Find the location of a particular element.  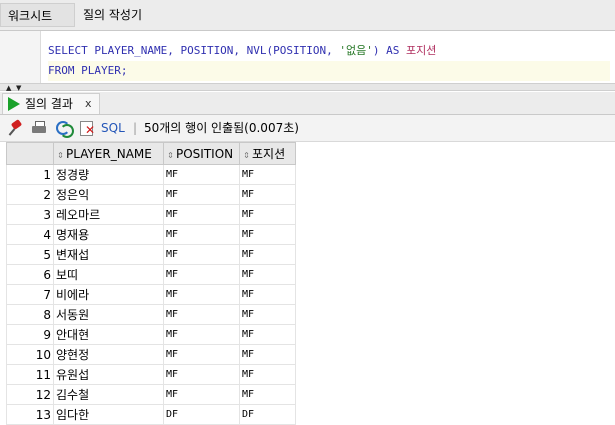

result-toolbar: ✕ SQL | 50개의 행이 인출됨(0.007초) is located at coordinates (307, 128).